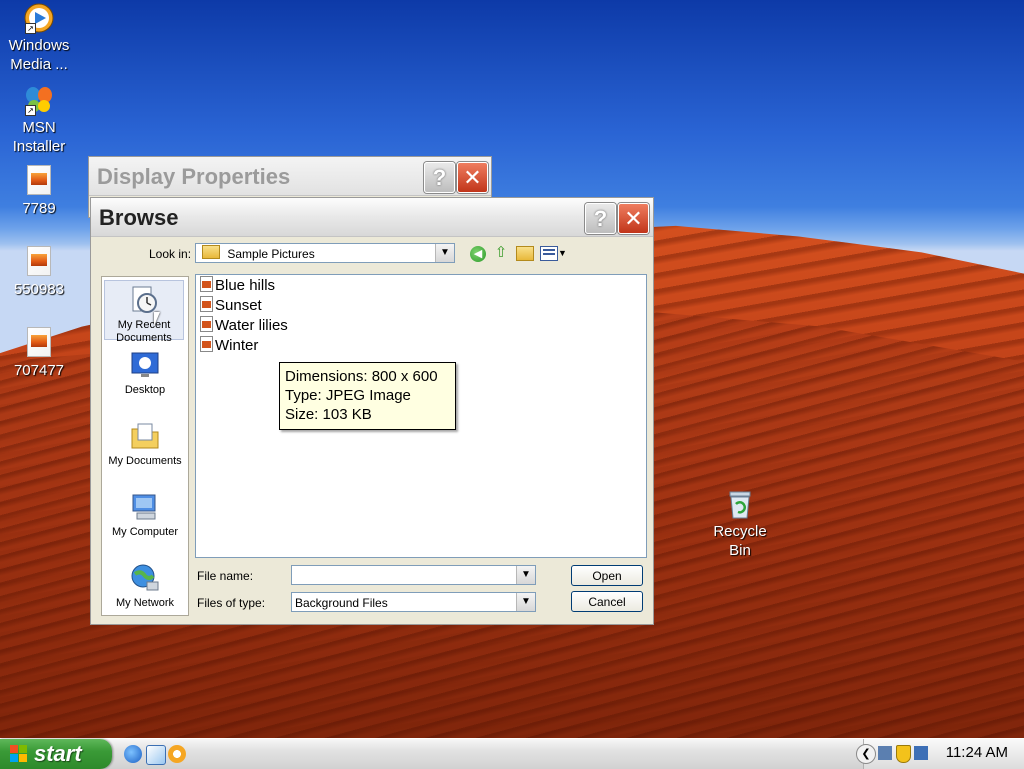 Image resolution: width=1024 pixels, height=769 pixels. Describe the element at coordinates (145, 461) in the screenshot. I see `place-label: My Documents` at that location.